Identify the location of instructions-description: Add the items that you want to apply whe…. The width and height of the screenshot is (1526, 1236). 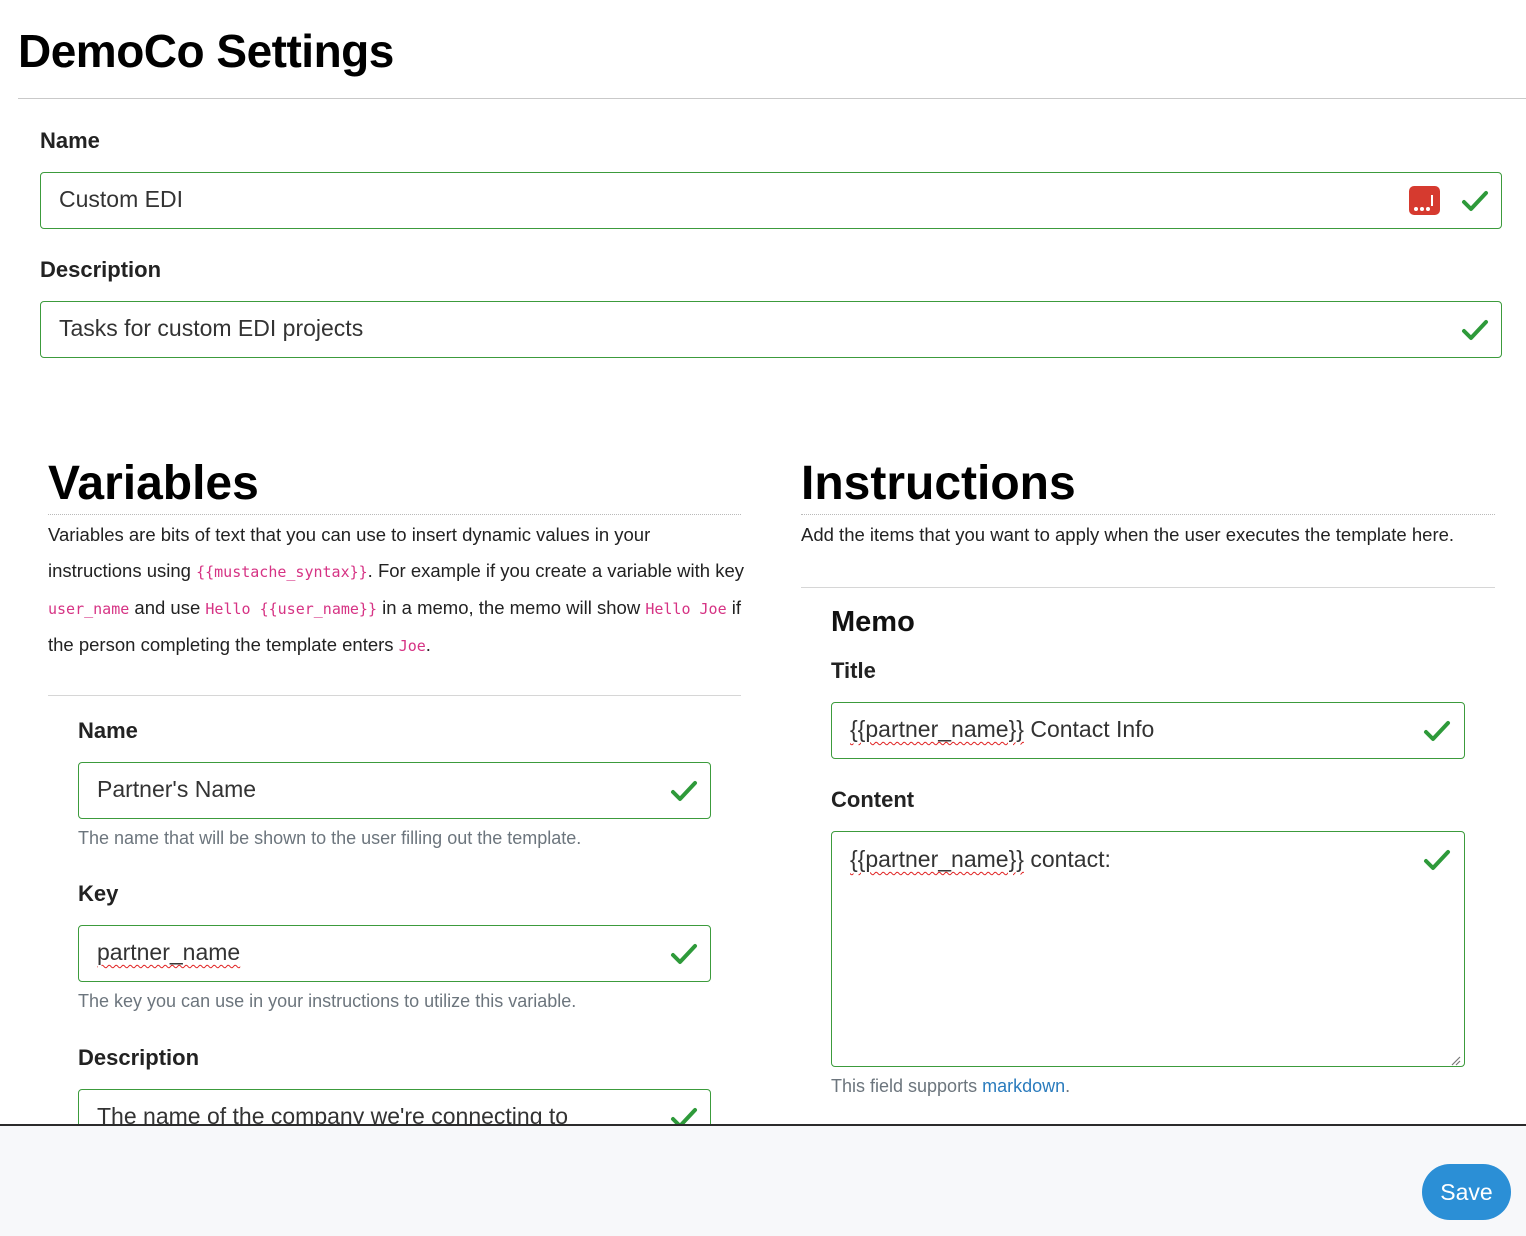
(1128, 534).